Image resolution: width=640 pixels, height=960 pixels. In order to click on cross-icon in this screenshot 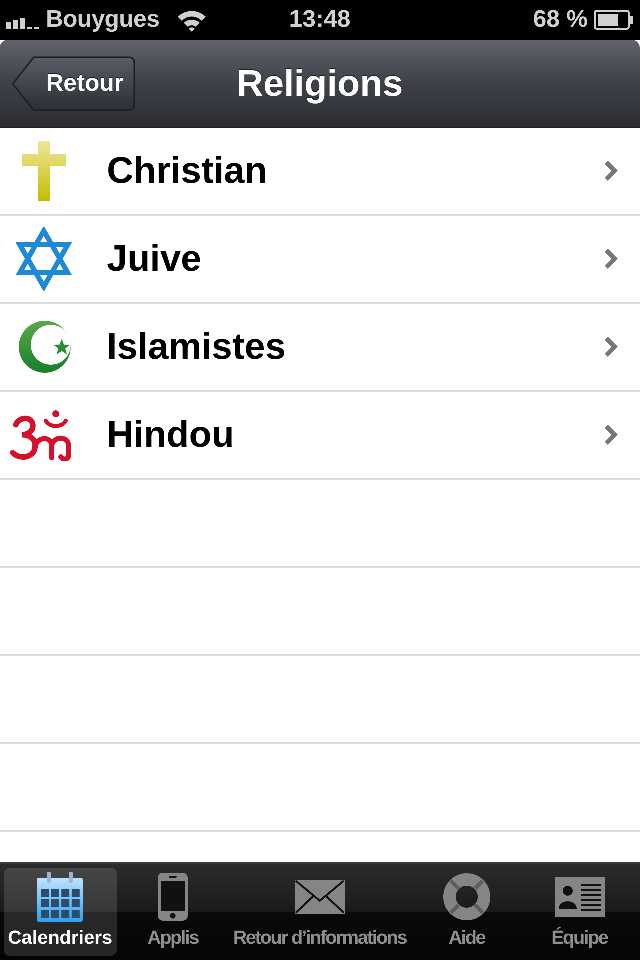, I will do `click(44, 171)`.